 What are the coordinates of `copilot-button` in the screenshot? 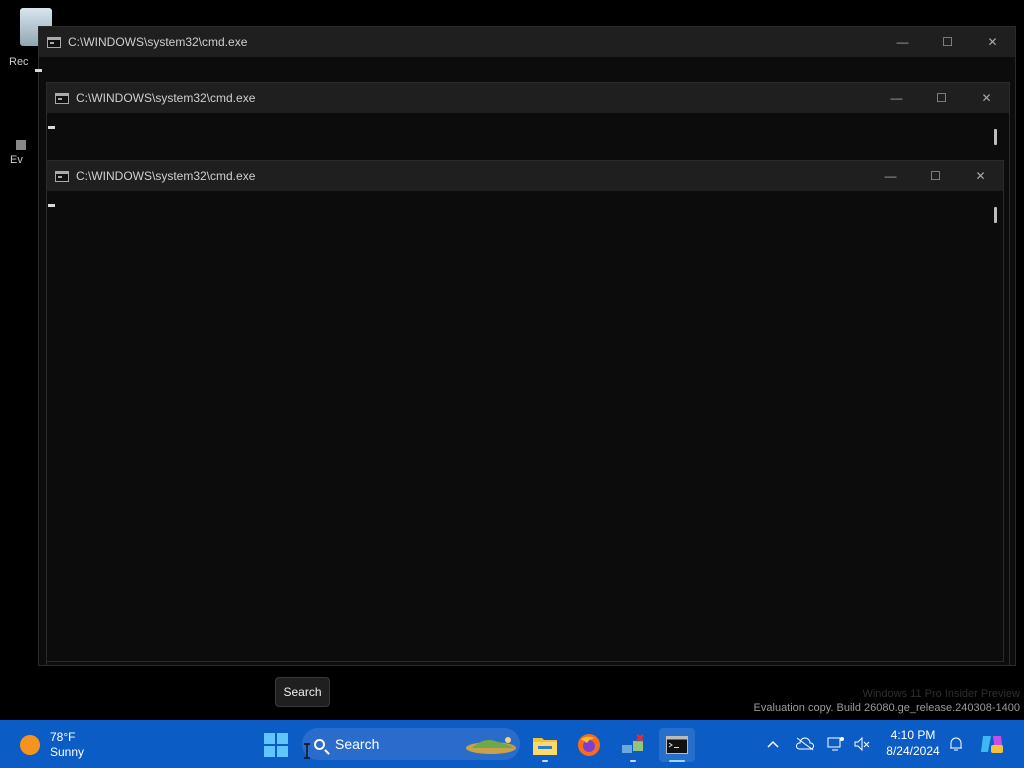 It's located at (992, 744).